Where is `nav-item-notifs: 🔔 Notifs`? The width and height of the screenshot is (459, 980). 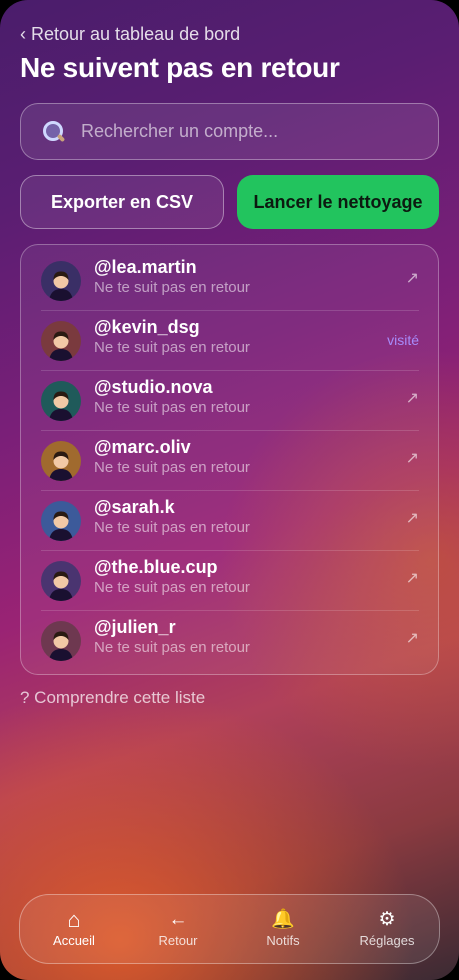
nav-item-notifs: 🔔 Notifs is located at coordinates (283, 929).